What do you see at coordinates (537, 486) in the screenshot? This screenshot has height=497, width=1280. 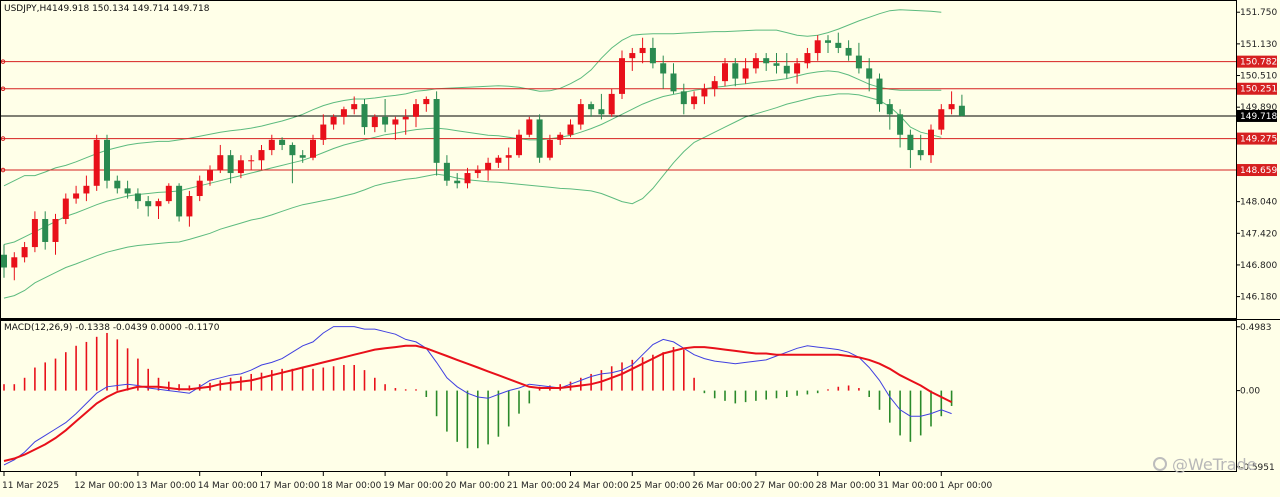 I see `time-tick-label: 21 Mar 00:00` at bounding box center [537, 486].